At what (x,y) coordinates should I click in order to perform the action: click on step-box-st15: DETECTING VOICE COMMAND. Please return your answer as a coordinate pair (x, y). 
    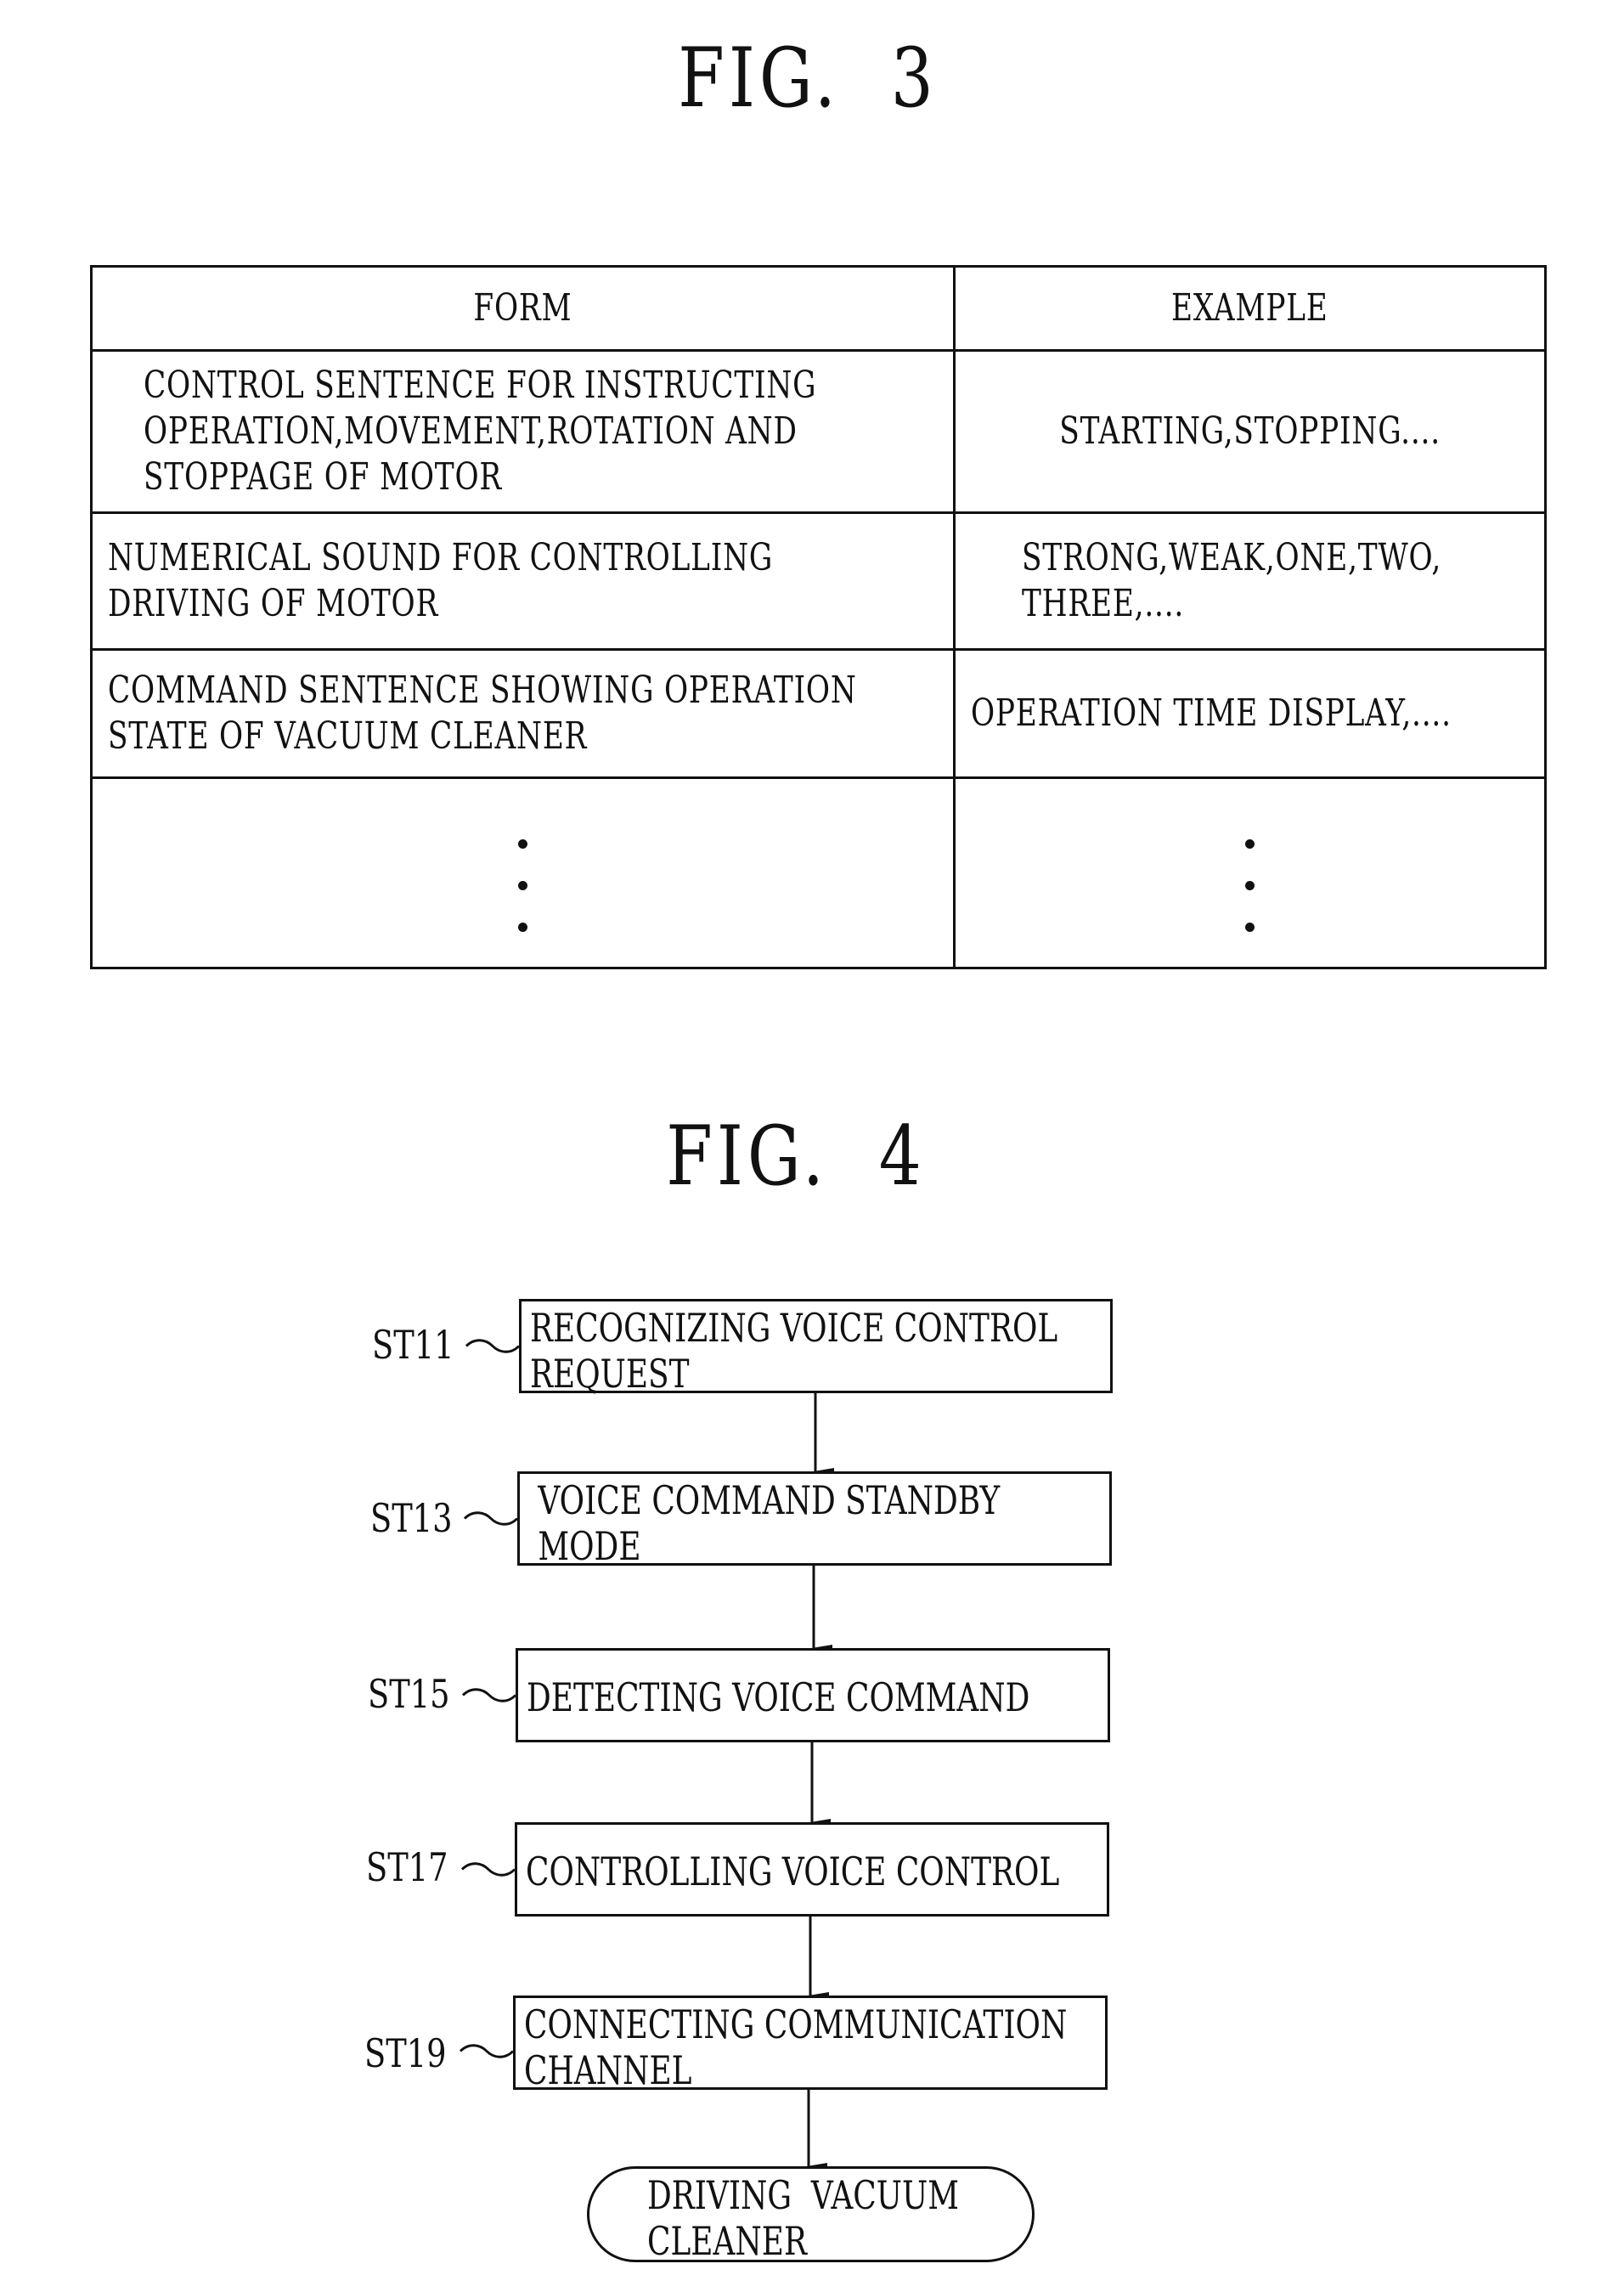
    Looking at the image, I should click on (813, 1695).